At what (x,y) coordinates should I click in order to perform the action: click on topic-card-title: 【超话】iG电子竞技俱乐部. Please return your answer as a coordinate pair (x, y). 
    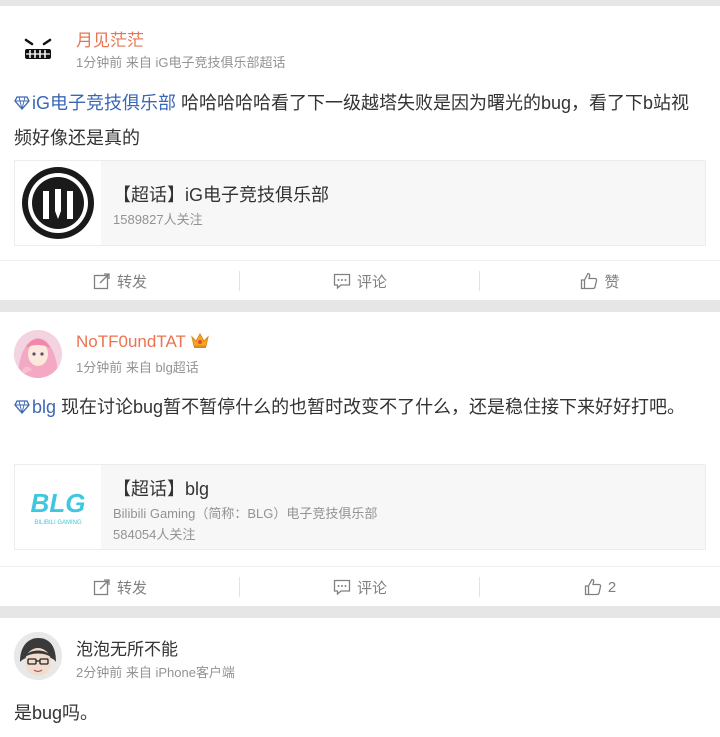
    Looking at the image, I should click on (221, 195).